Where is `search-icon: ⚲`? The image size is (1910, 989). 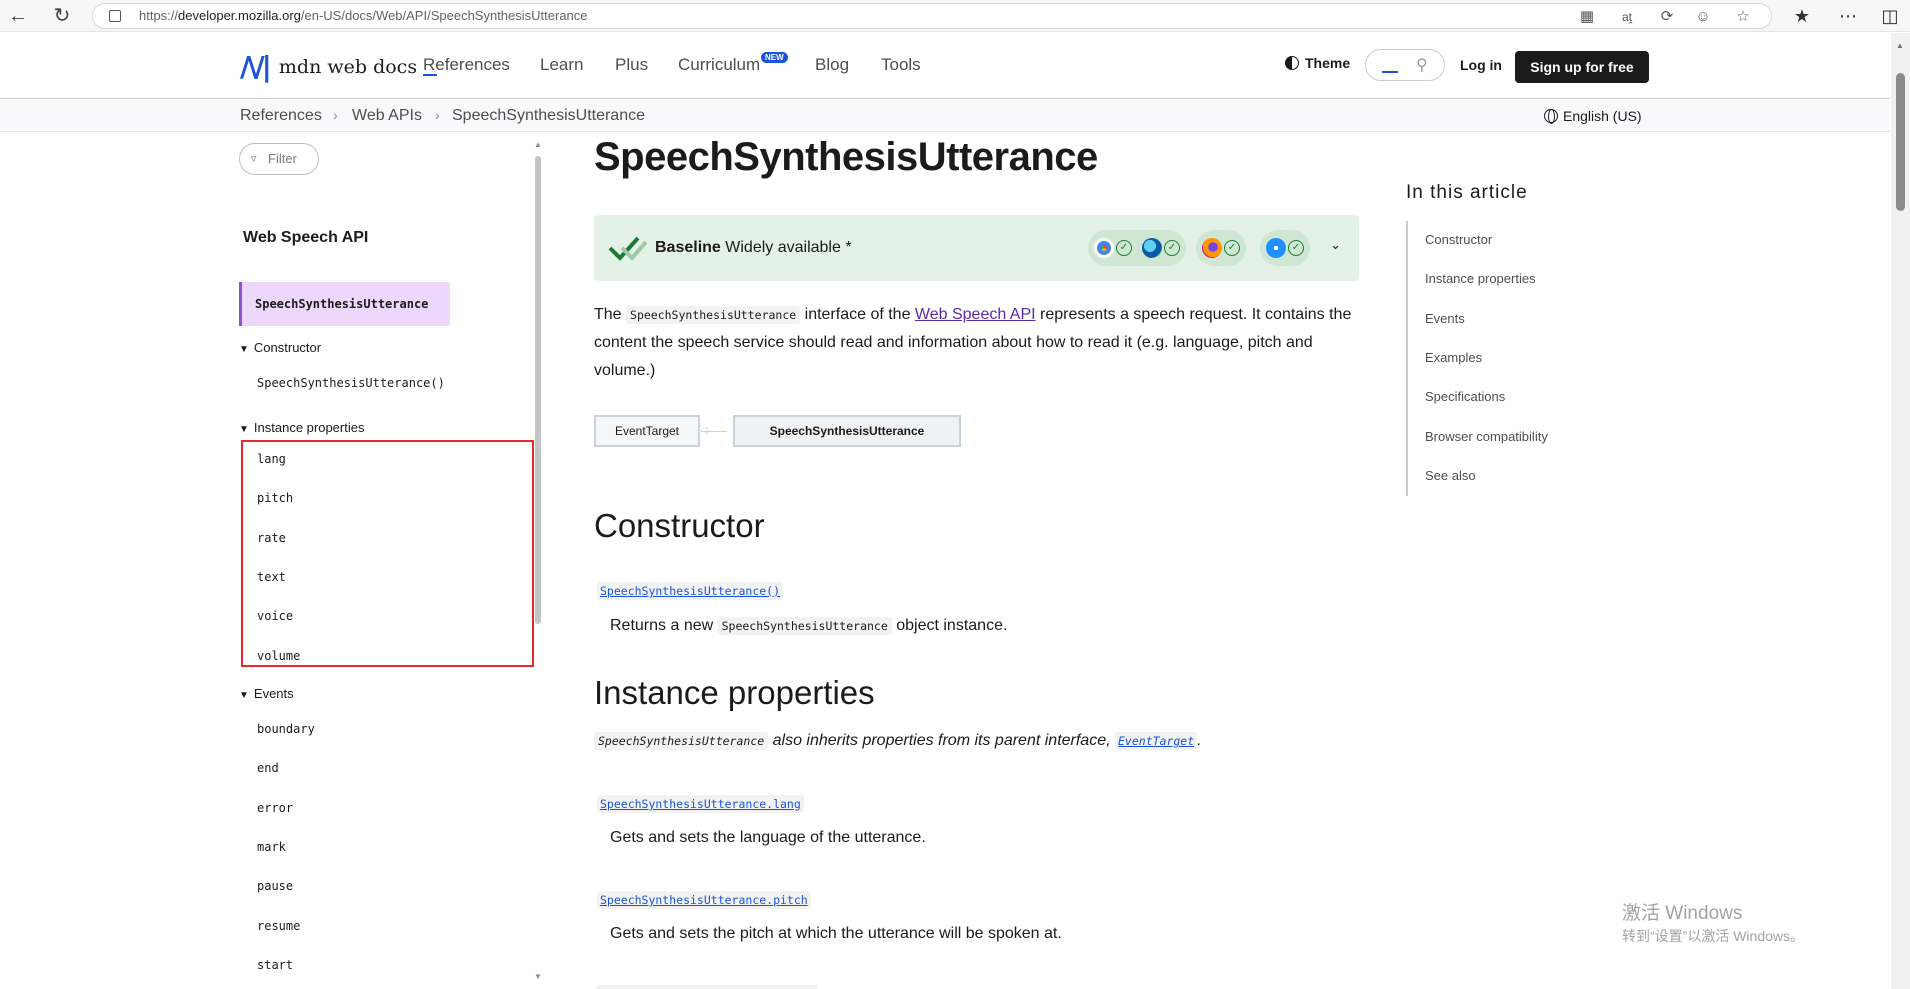 search-icon: ⚲ is located at coordinates (1422, 65).